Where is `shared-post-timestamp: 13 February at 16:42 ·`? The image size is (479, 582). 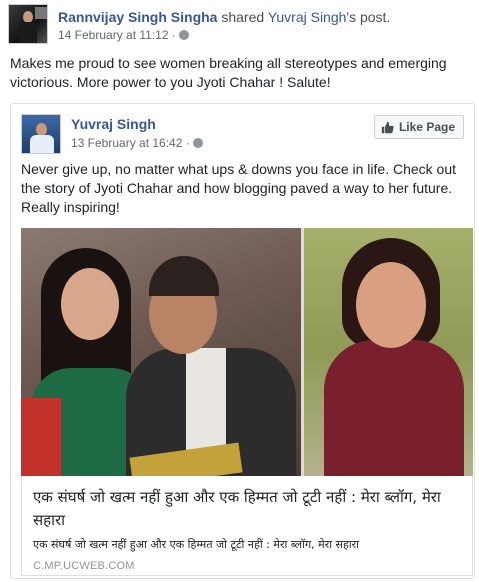
shared-post-timestamp: 13 February at 16:42 · is located at coordinates (130, 143).